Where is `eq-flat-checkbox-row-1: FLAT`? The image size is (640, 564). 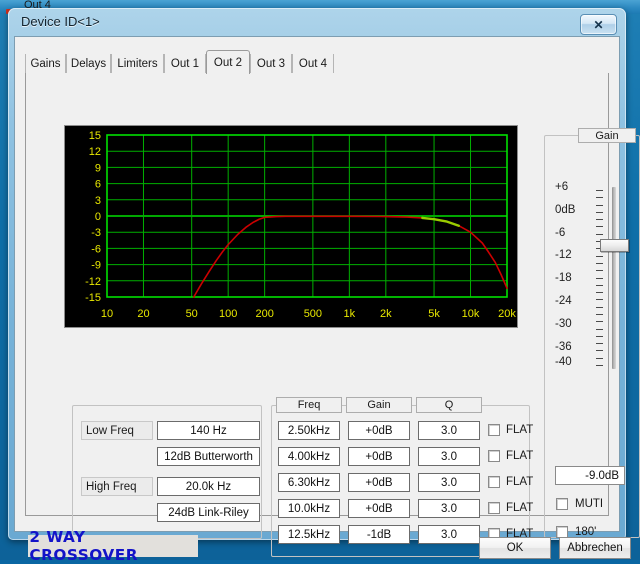 eq-flat-checkbox-row-1: FLAT is located at coordinates (510, 430).